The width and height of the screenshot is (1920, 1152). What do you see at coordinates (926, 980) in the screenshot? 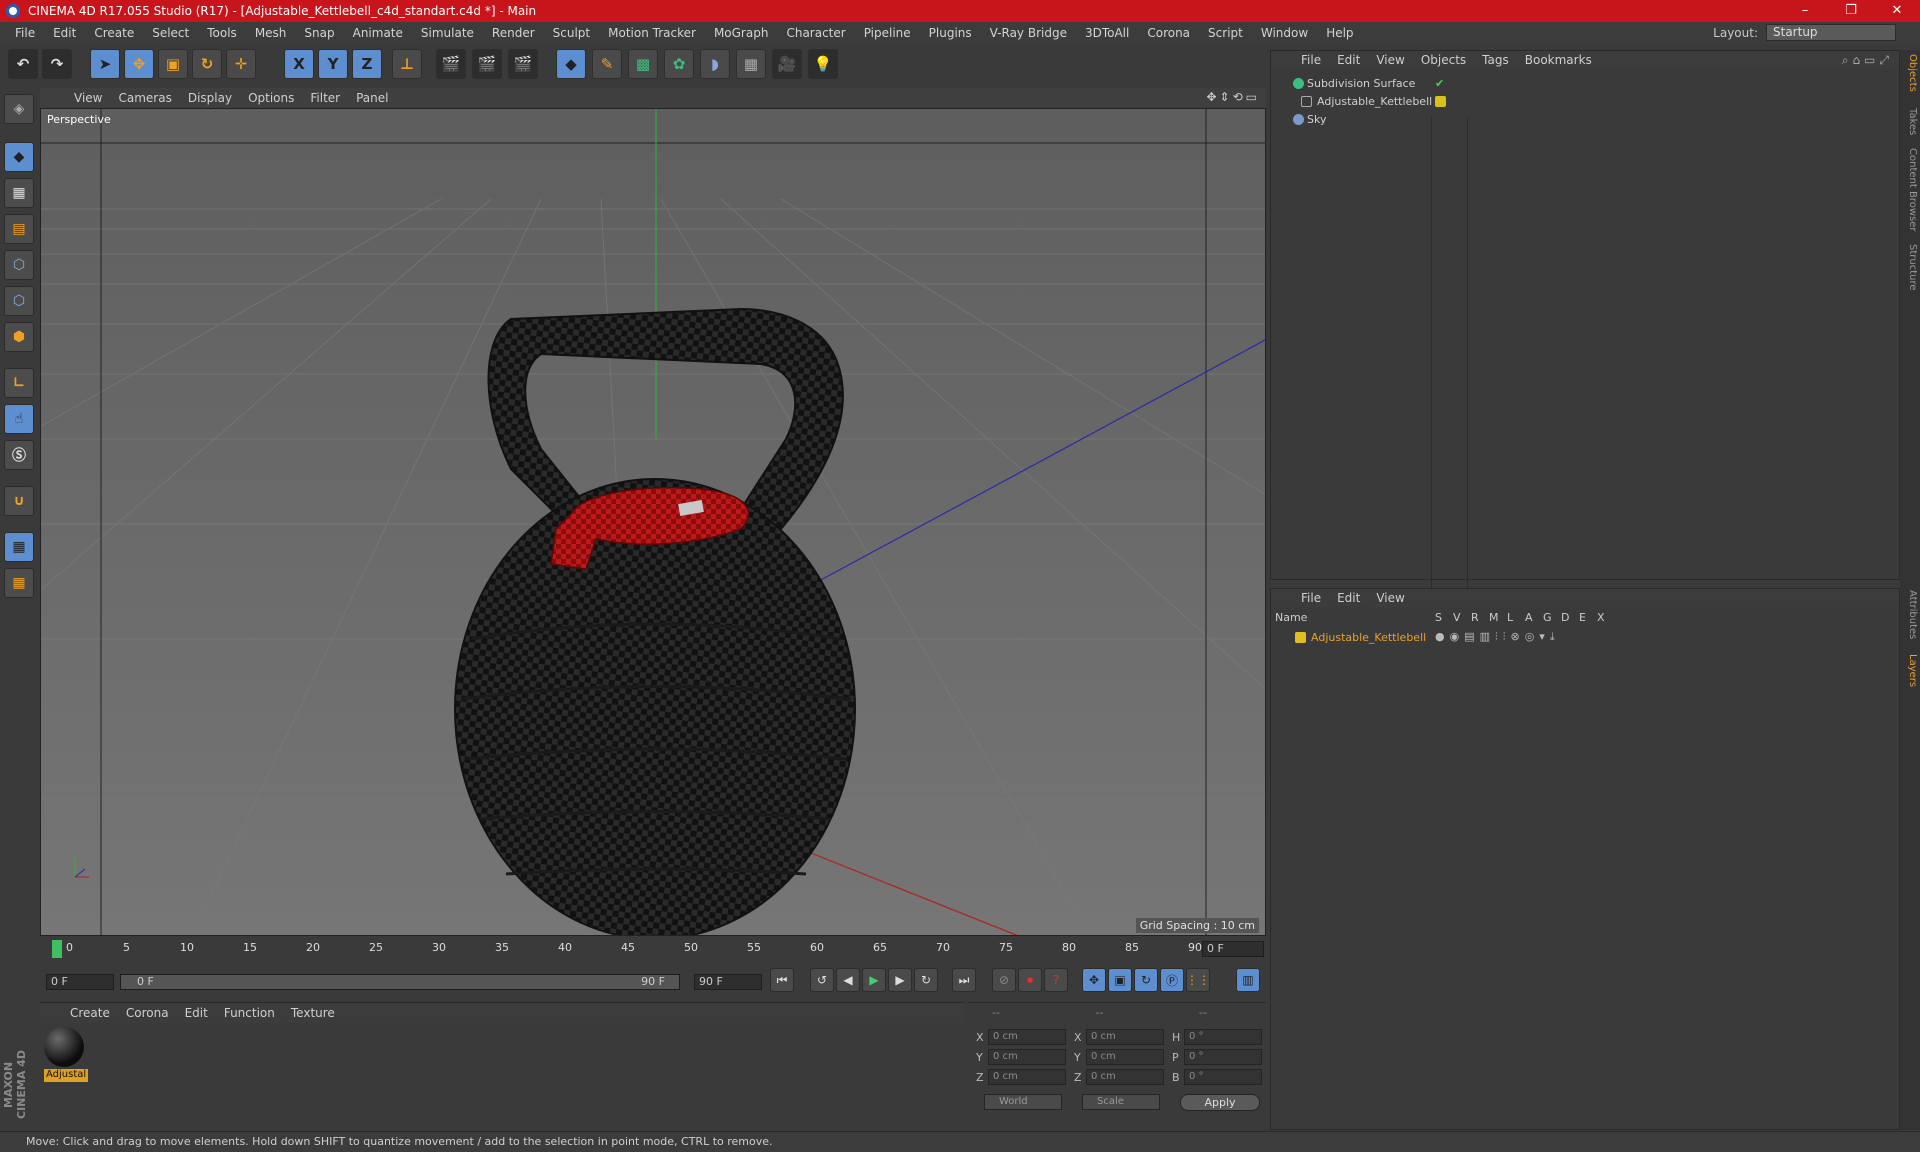
I see `next-key-icon: ↻` at bounding box center [926, 980].